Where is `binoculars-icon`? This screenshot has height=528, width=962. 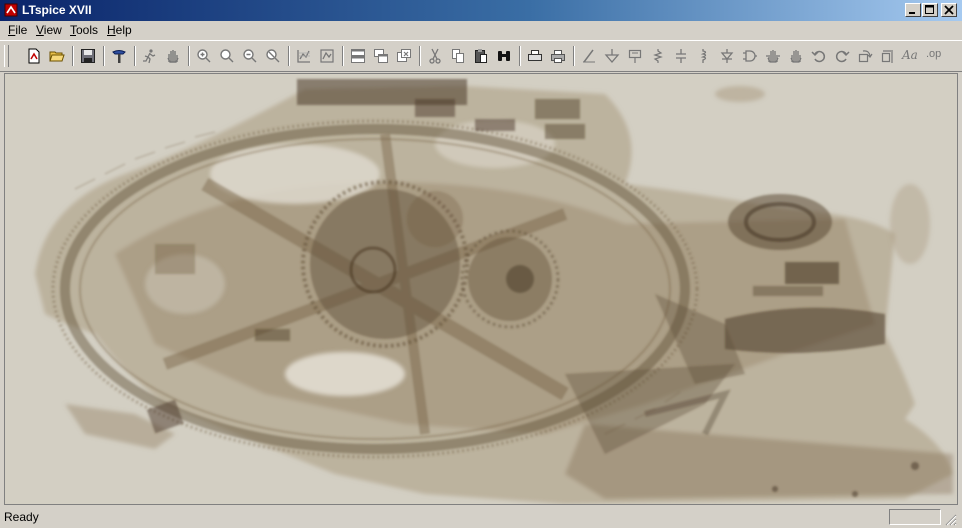
binoculars-icon is located at coordinates (504, 56).